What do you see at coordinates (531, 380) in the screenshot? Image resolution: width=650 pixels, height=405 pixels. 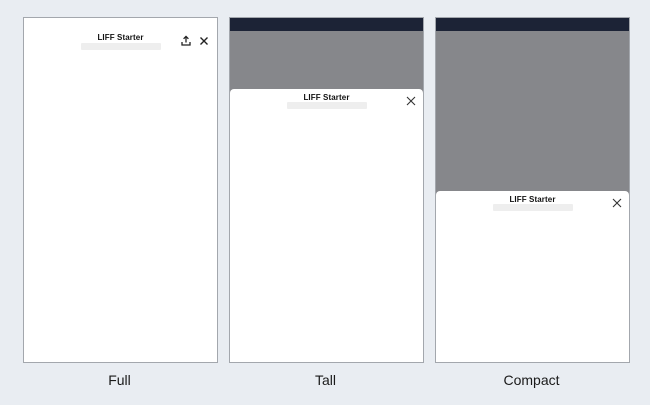 I see `caption-compact: Compact` at bounding box center [531, 380].